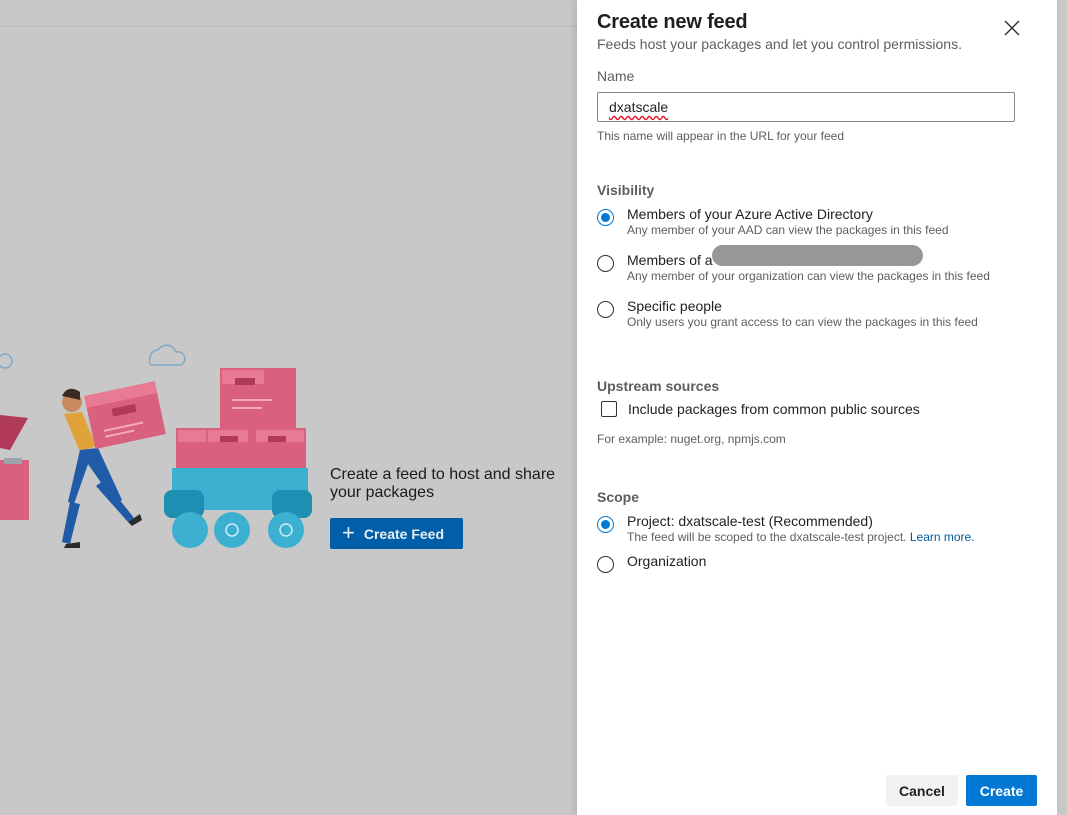  I want to click on right-gutter, so click(1062, 407).